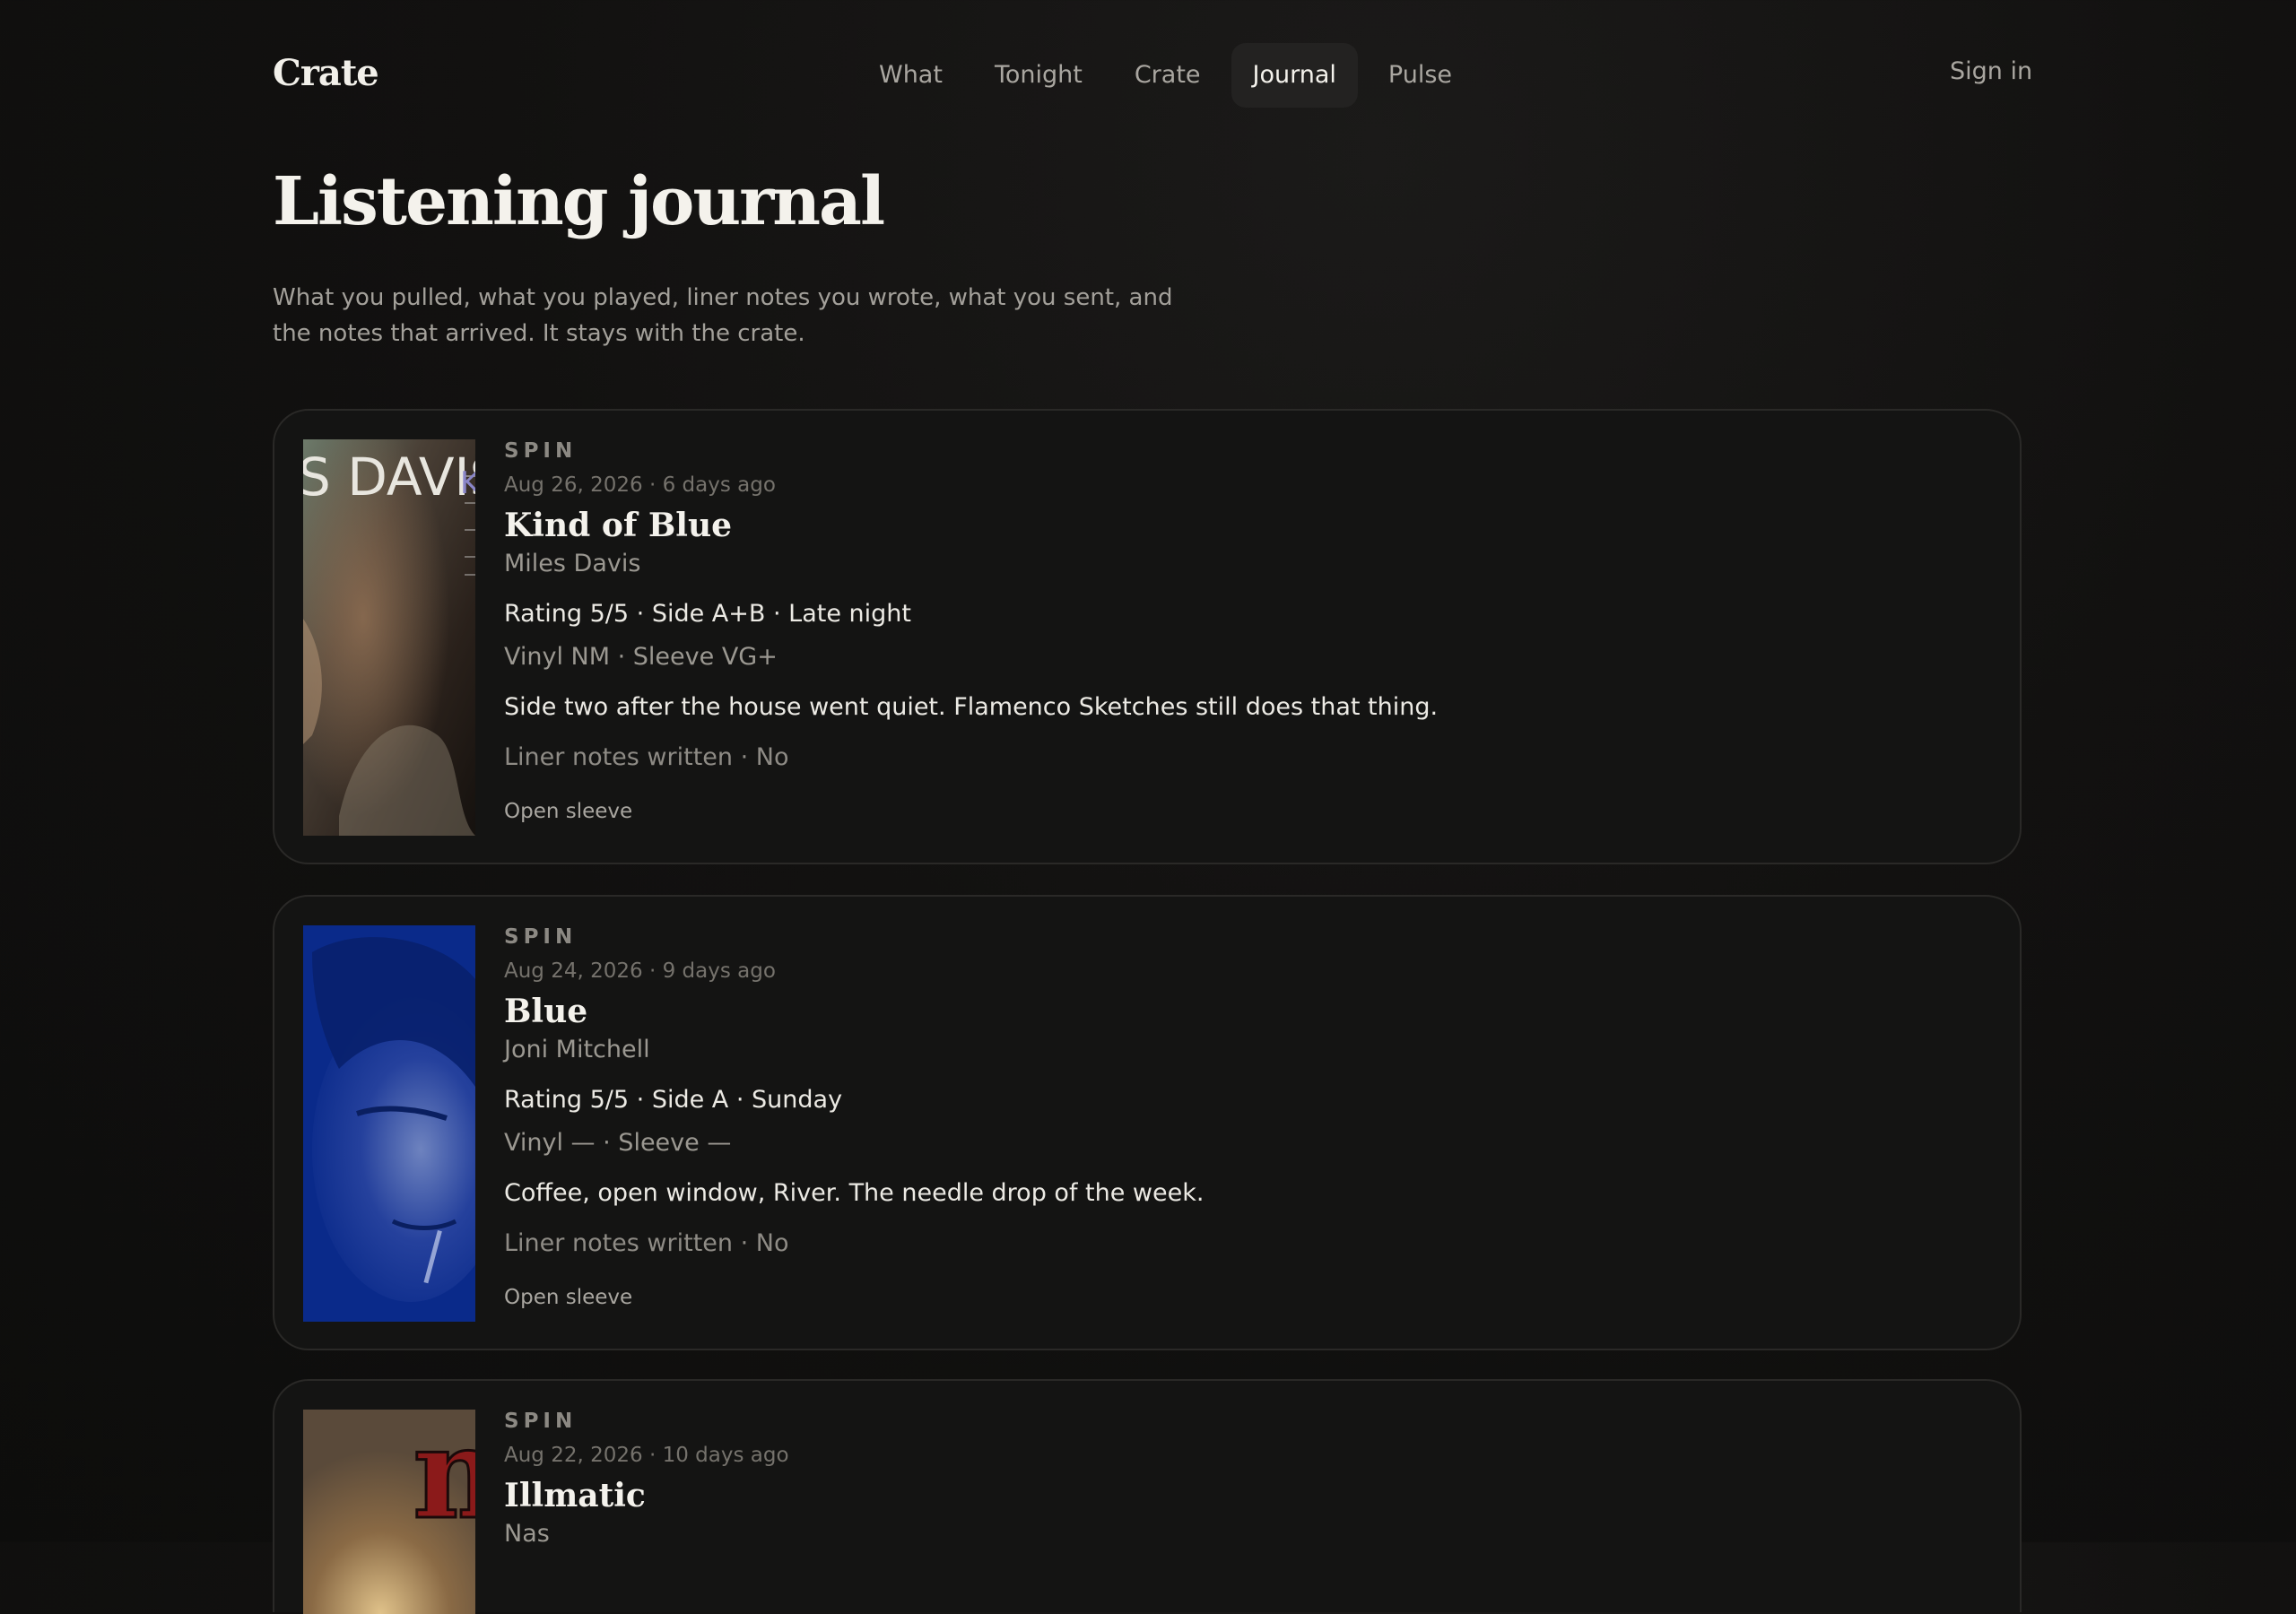 The width and height of the screenshot is (2296, 1614). Describe the element at coordinates (1244, 1011) in the screenshot. I see `entry-title: Blue` at that location.